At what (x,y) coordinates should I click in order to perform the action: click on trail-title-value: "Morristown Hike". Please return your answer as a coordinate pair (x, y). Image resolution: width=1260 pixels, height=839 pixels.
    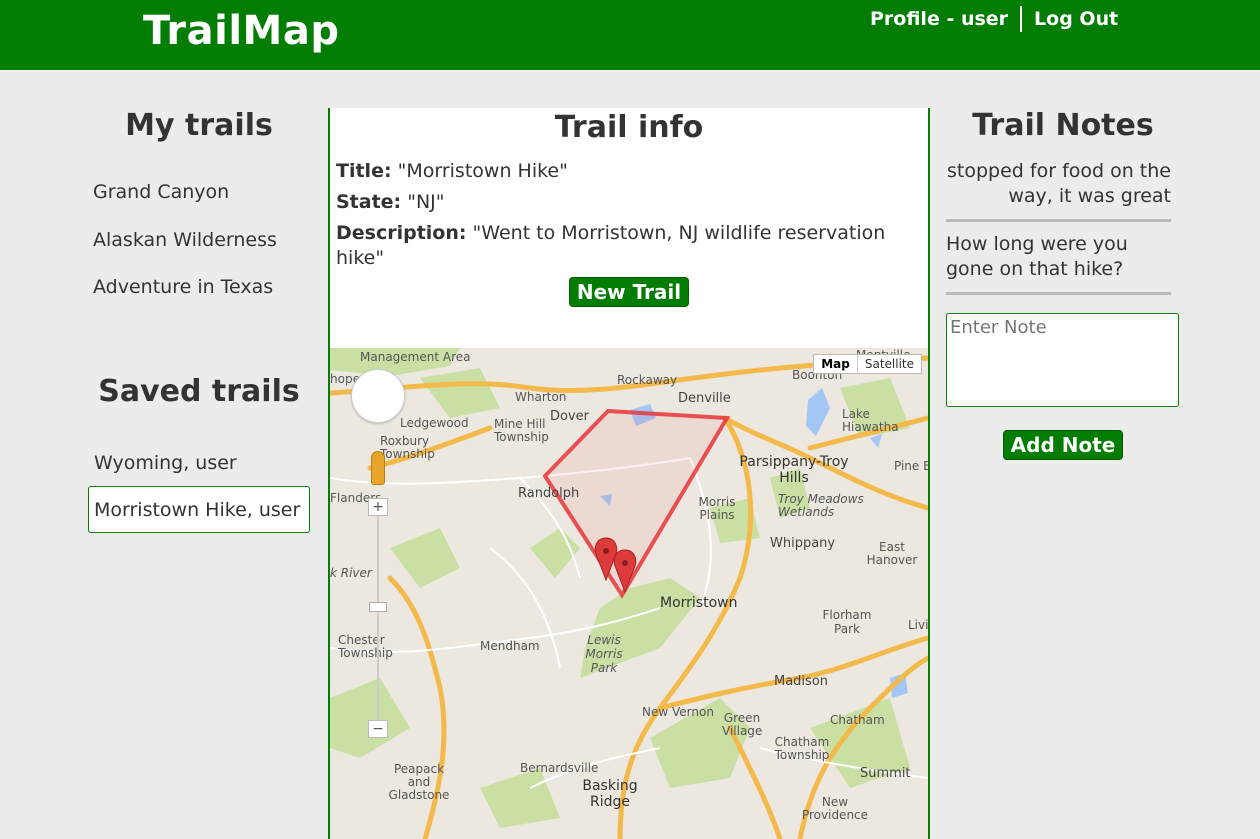
    Looking at the image, I should click on (482, 171).